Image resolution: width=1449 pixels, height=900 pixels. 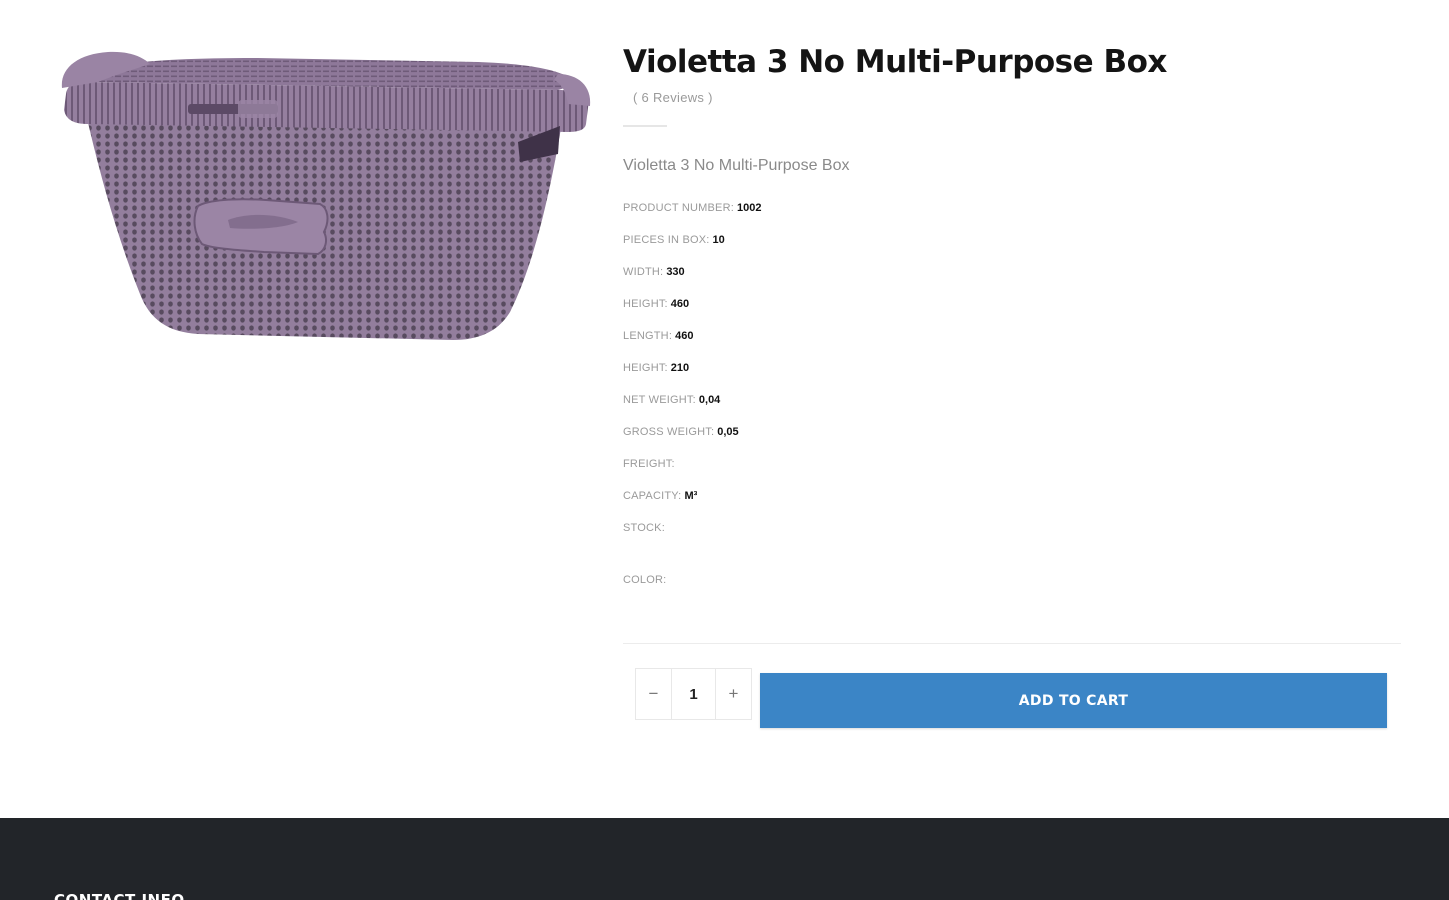 I want to click on spec-label: GROSS WEIGHT:, so click(x=669, y=432).